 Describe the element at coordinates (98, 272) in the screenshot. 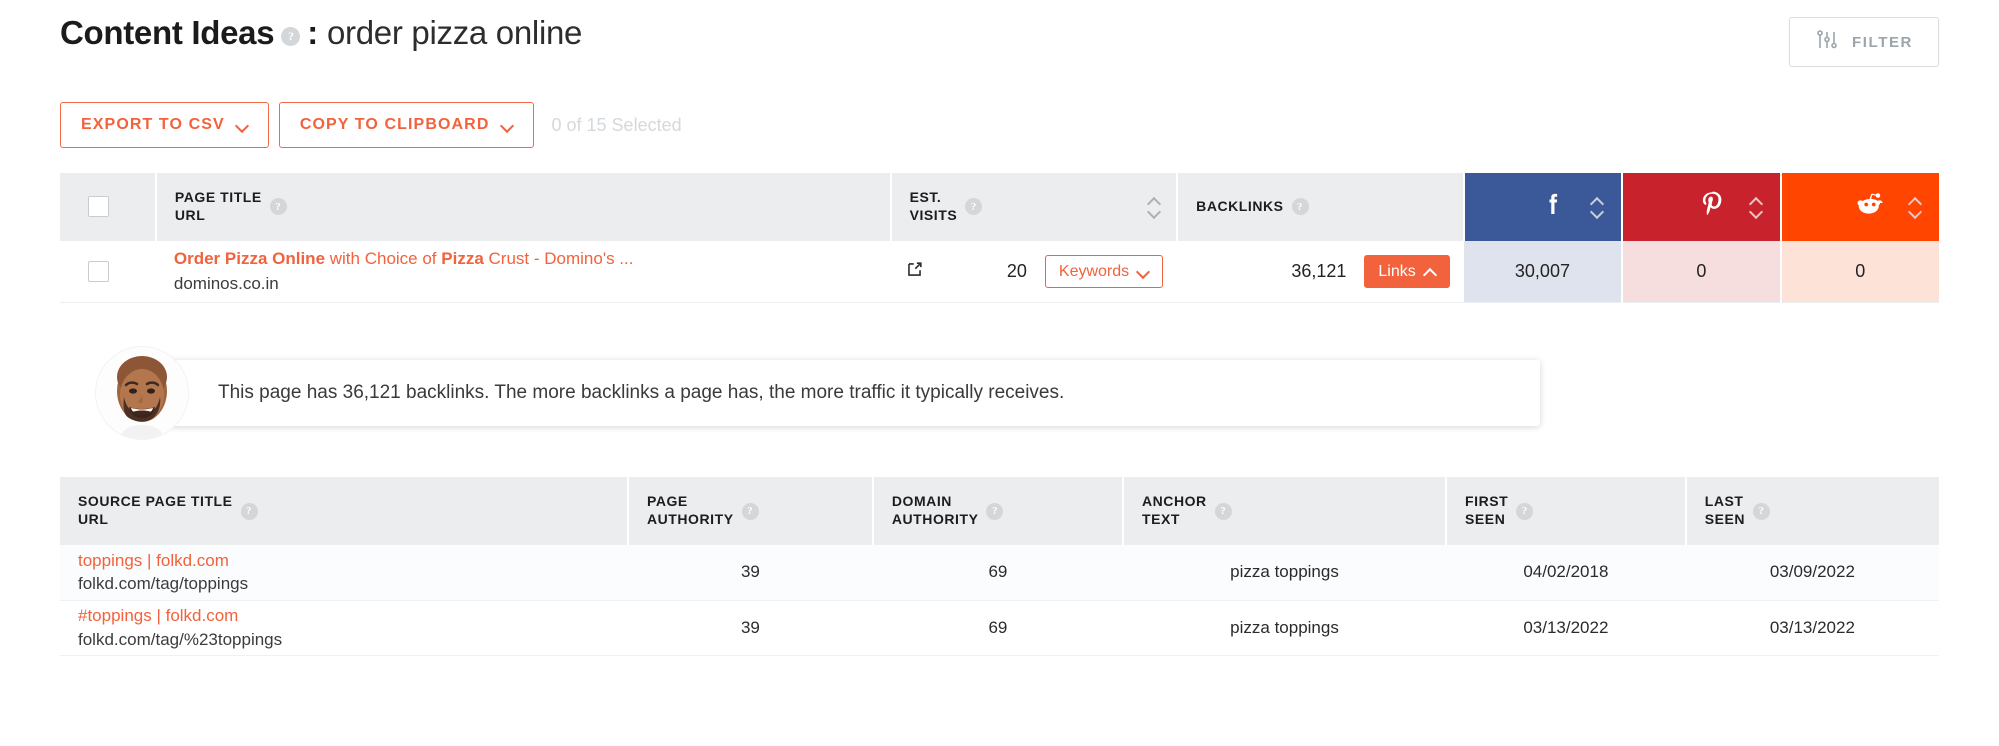

I see `row-checkbox` at that location.